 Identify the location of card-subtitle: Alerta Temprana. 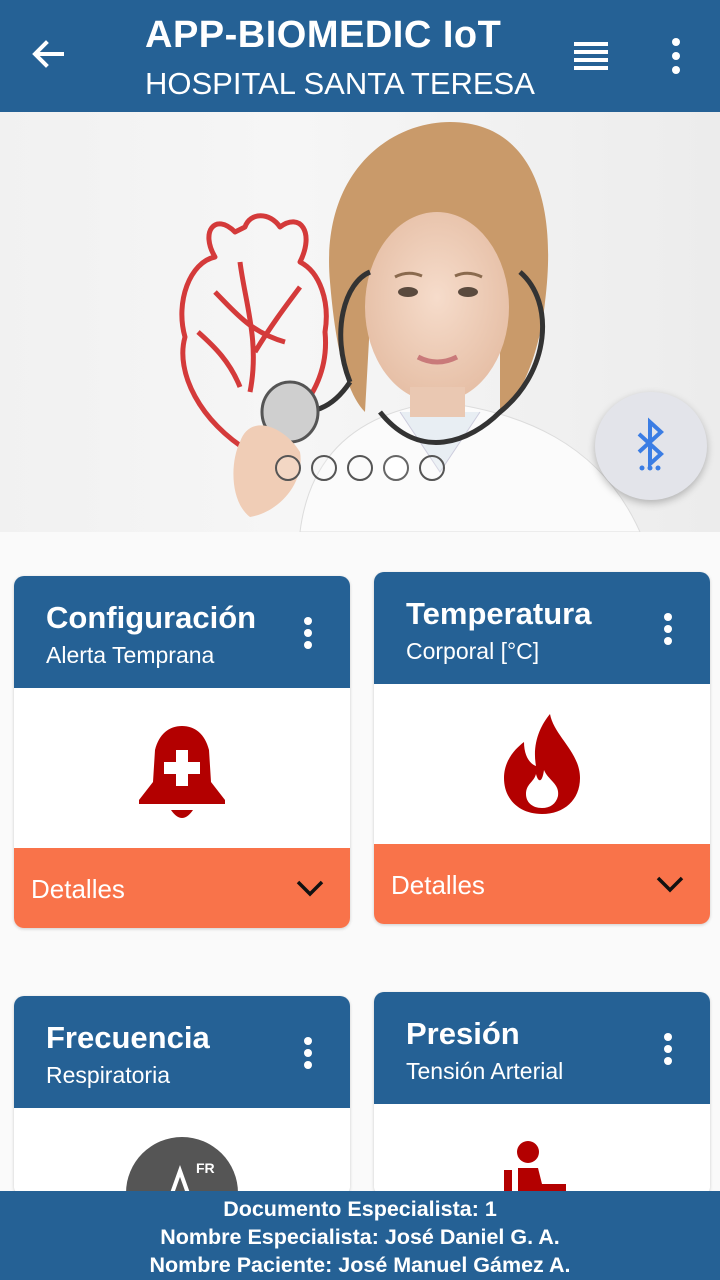
(130, 655).